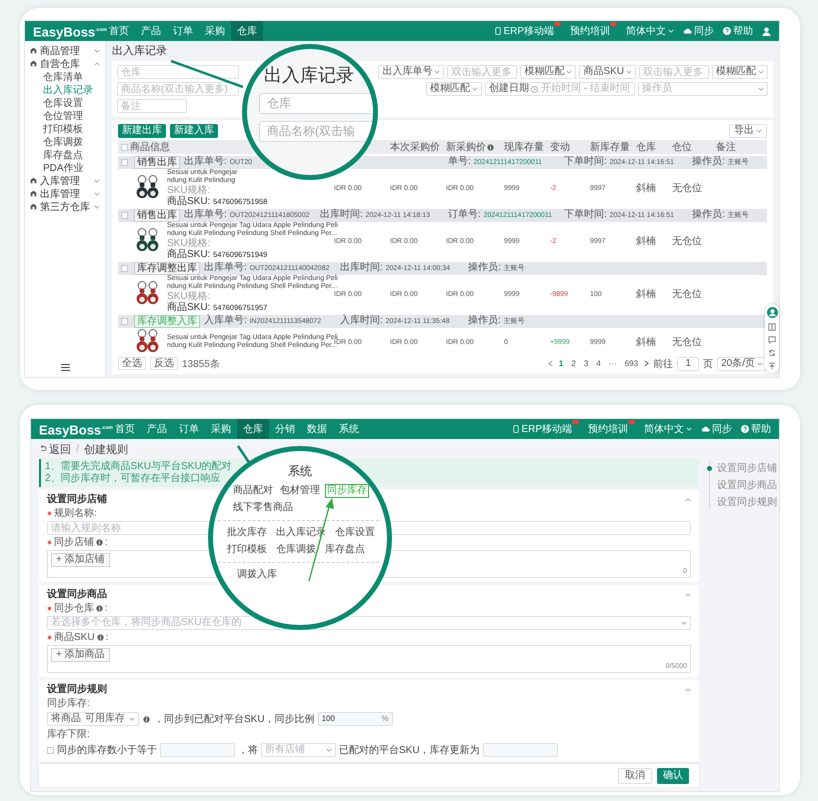 This screenshot has width=818, height=801. Describe the element at coordinates (561, 363) in the screenshot. I see `page-link: 1` at that location.